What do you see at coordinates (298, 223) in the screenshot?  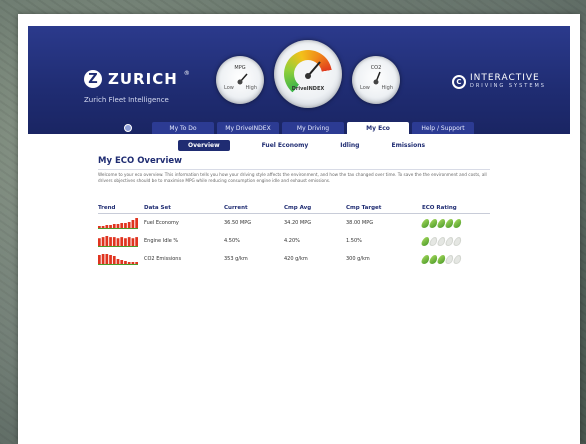 I see `cmp-avg-cell: 34.20 MPG` at bounding box center [298, 223].